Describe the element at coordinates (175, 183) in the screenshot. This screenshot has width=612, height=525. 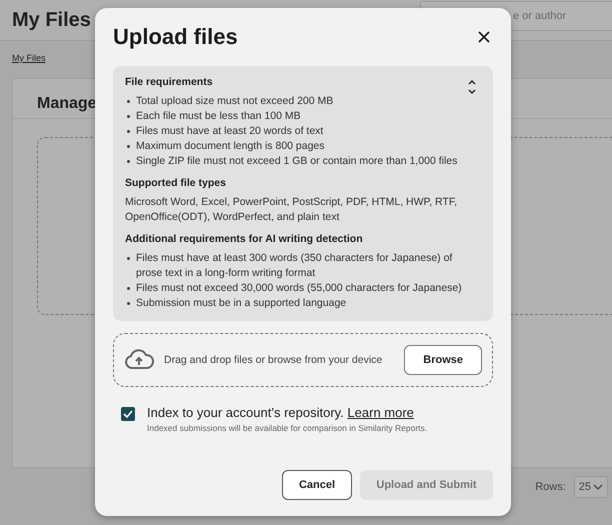
I see `file-types-heading: Supported file types` at that location.